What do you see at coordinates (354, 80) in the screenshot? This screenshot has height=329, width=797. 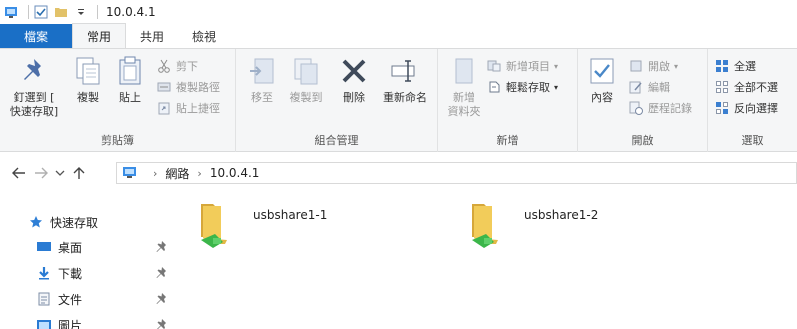 I see `delete-button: 刪除` at bounding box center [354, 80].